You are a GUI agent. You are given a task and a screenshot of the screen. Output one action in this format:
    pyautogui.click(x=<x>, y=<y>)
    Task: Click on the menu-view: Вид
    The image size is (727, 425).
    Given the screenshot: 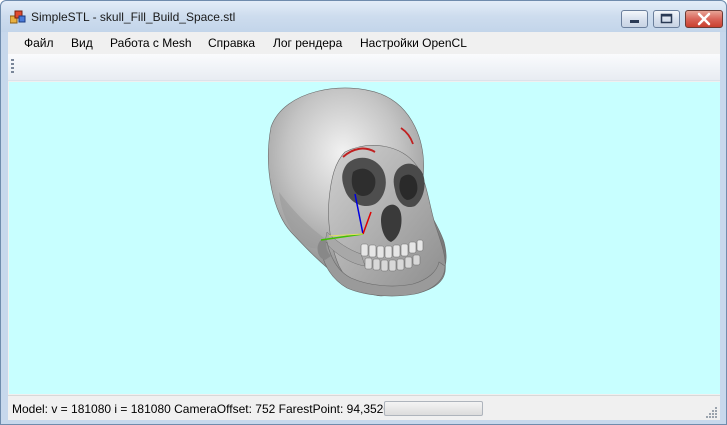 What is the action you would take?
    pyautogui.click(x=82, y=43)
    